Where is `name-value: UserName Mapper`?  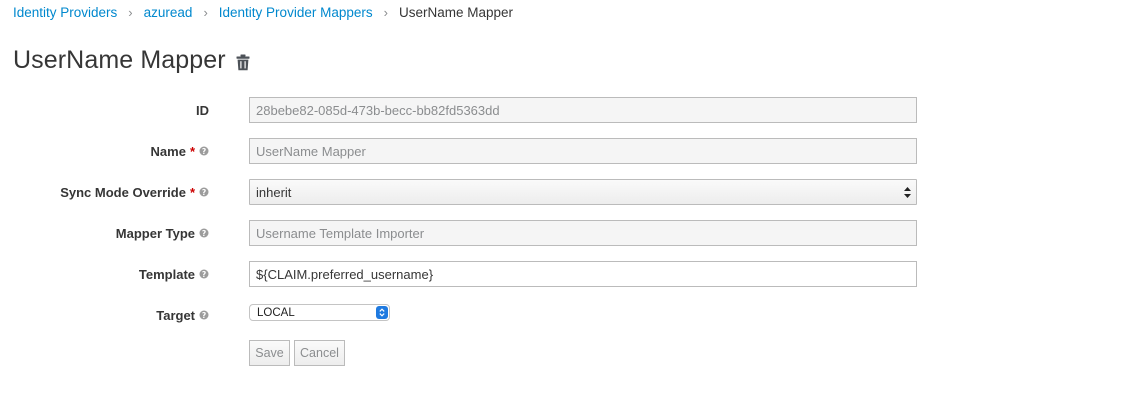 name-value: UserName Mapper is located at coordinates (311, 151).